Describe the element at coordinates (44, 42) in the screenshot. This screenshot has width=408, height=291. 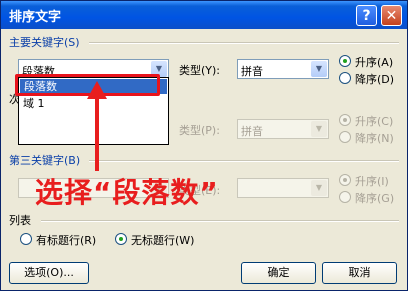
I see `primary-key-label: 主要关键字(S)` at that location.